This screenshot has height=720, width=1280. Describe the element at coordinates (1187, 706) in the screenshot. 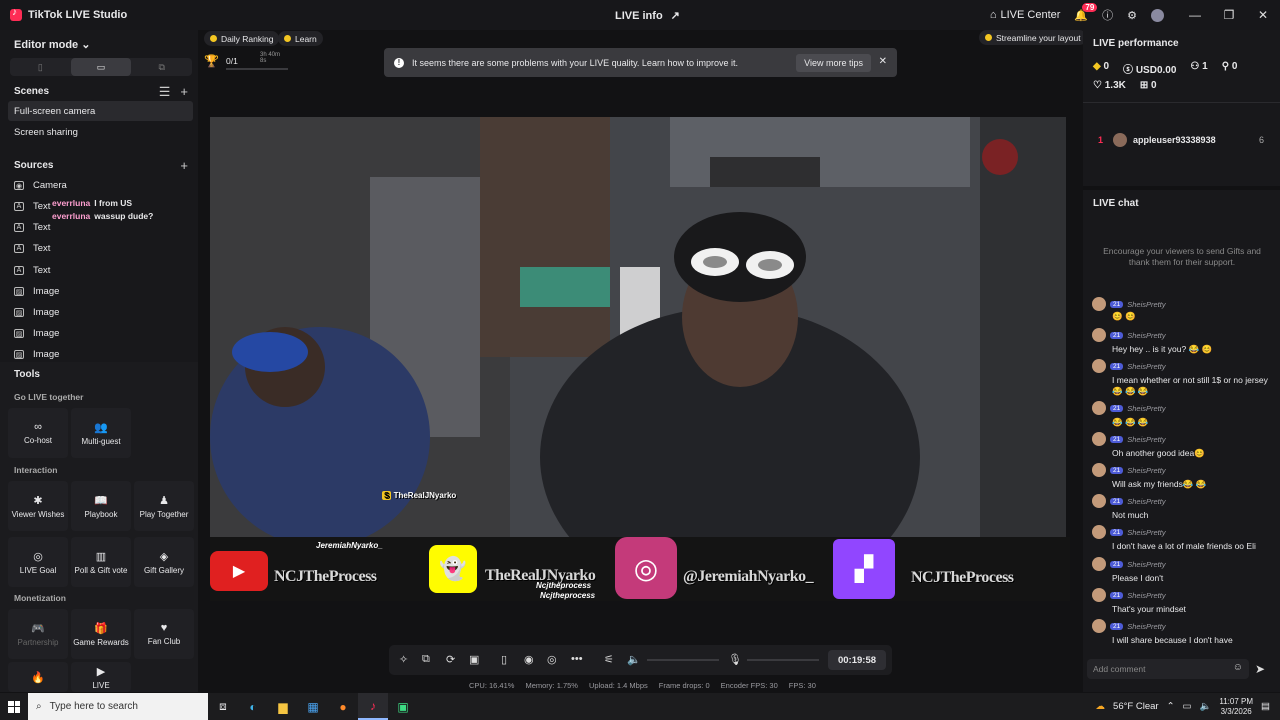

I see `network-icon: ▭` at that location.